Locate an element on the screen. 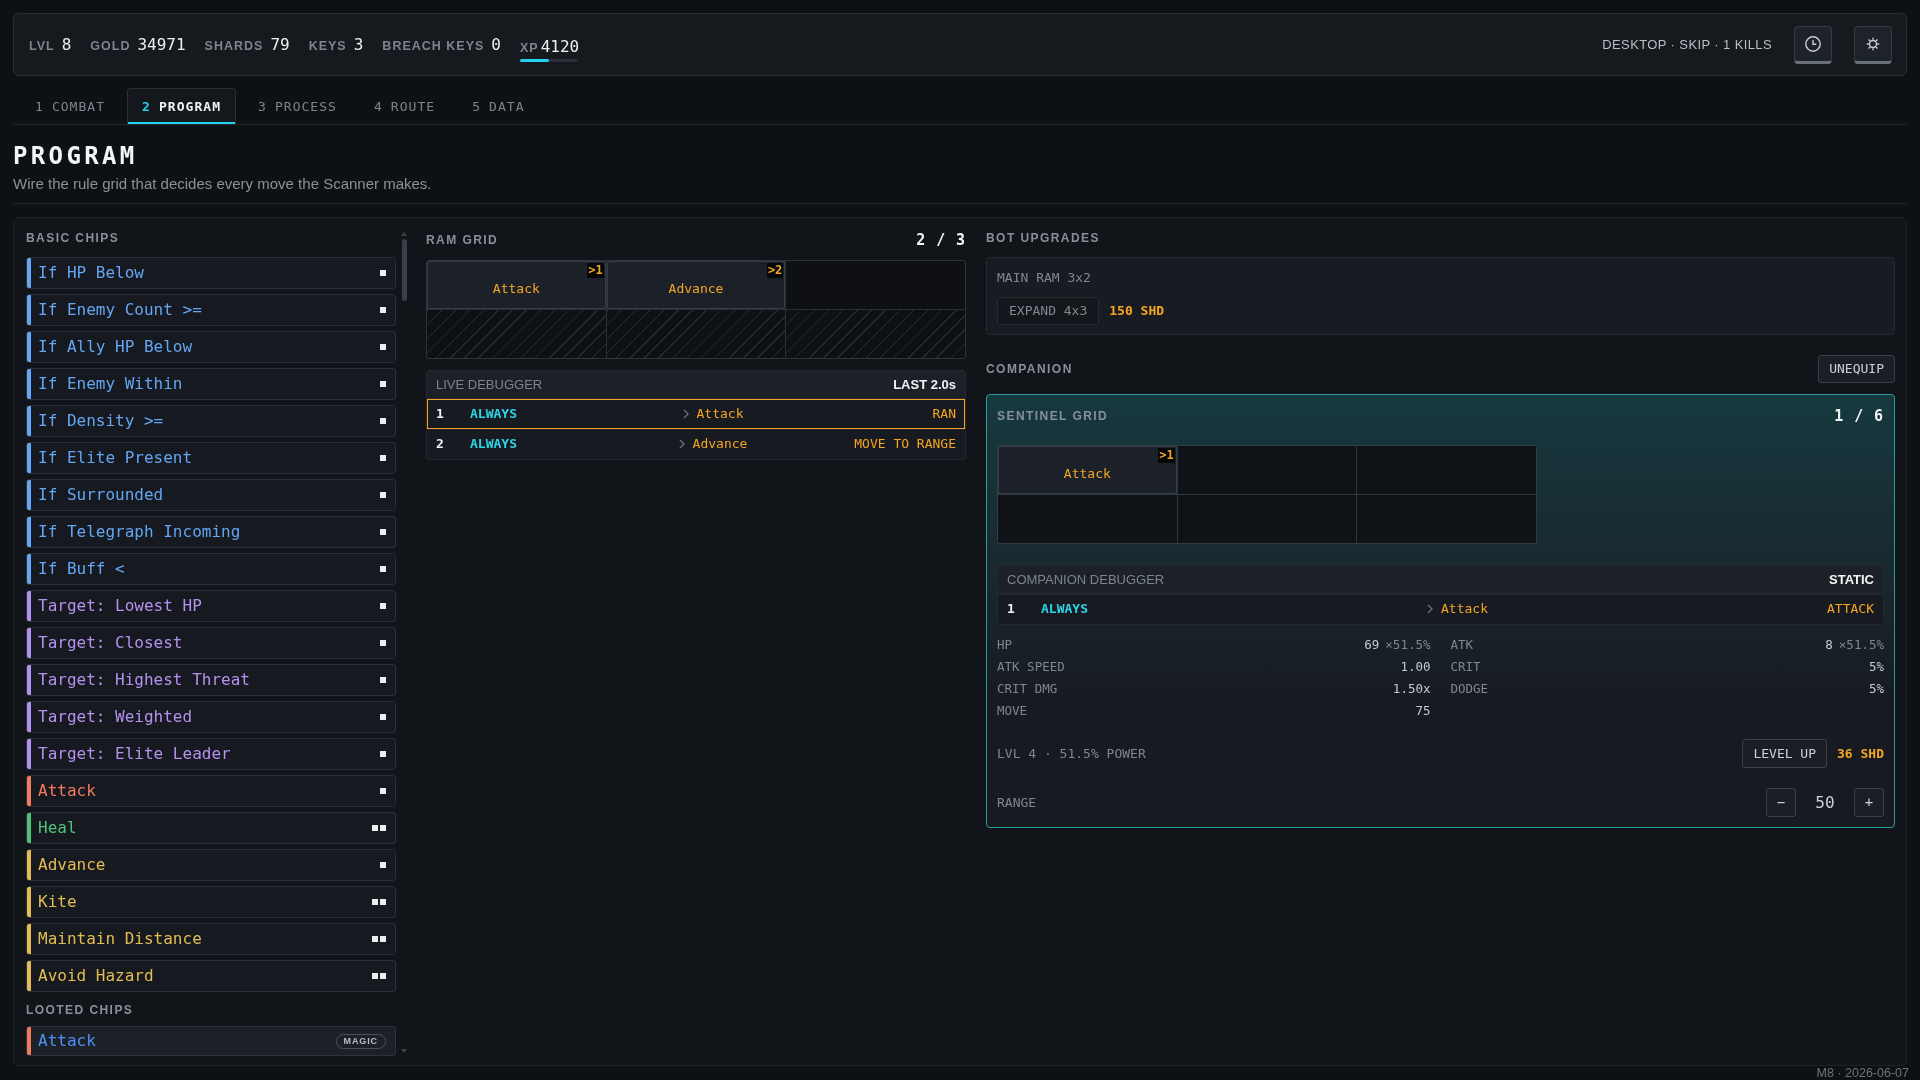 Image resolution: width=1920 pixels, height=1080 pixels. clock-icon is located at coordinates (1813, 43).